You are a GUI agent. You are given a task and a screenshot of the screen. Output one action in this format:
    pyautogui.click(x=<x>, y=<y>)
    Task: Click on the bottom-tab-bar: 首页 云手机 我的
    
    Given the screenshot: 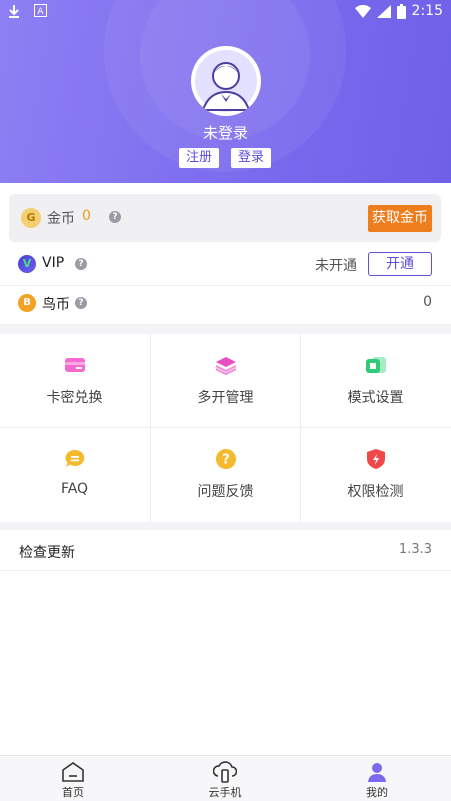 What is the action you would take?
    pyautogui.click(x=225, y=778)
    